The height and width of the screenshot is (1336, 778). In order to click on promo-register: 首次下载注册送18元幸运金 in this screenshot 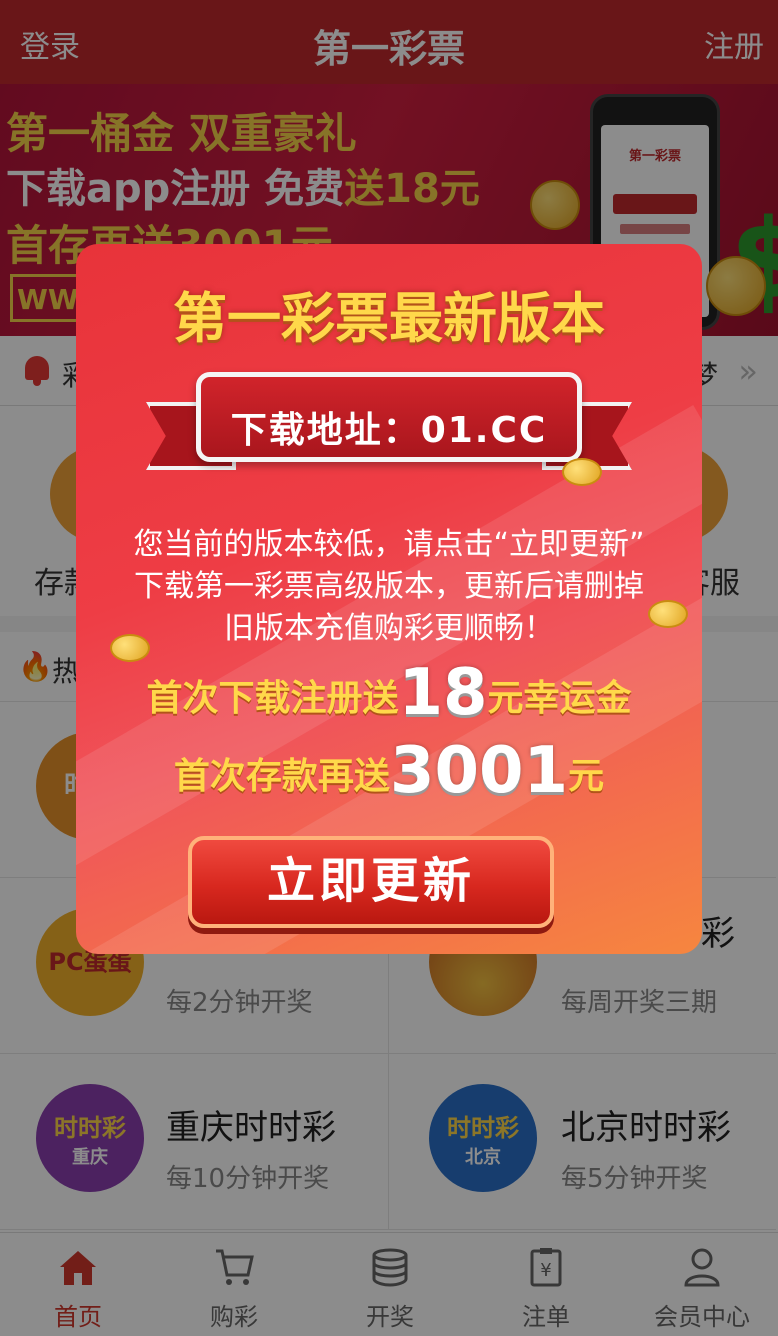, I will do `click(389, 693)`.